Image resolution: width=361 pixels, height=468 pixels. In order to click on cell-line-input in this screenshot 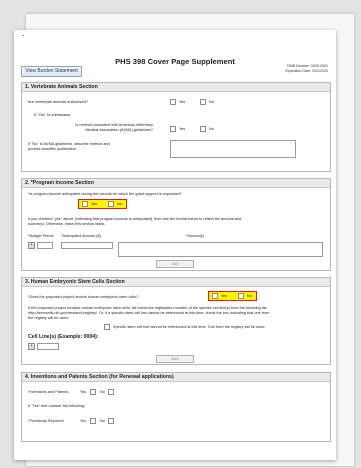, I will do `click(48, 346)`.